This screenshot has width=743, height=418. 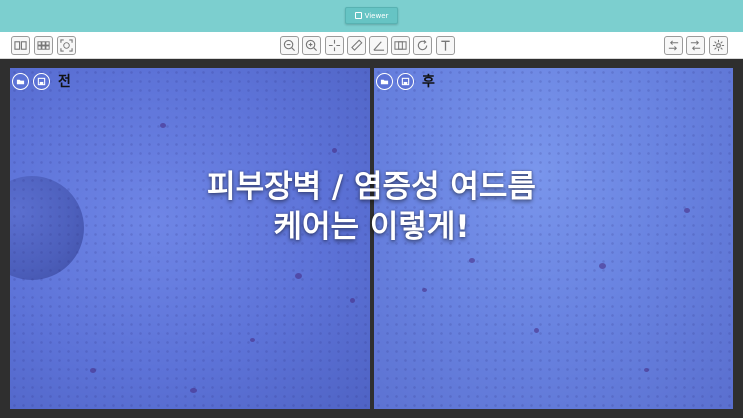 I want to click on ruler-icon, so click(x=356, y=45).